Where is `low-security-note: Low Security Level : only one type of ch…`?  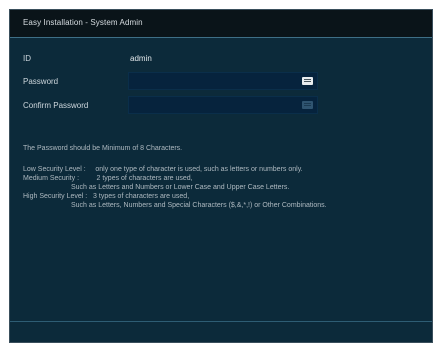
low-security-note: Low Security Level : only one type of ch… is located at coordinates (163, 169).